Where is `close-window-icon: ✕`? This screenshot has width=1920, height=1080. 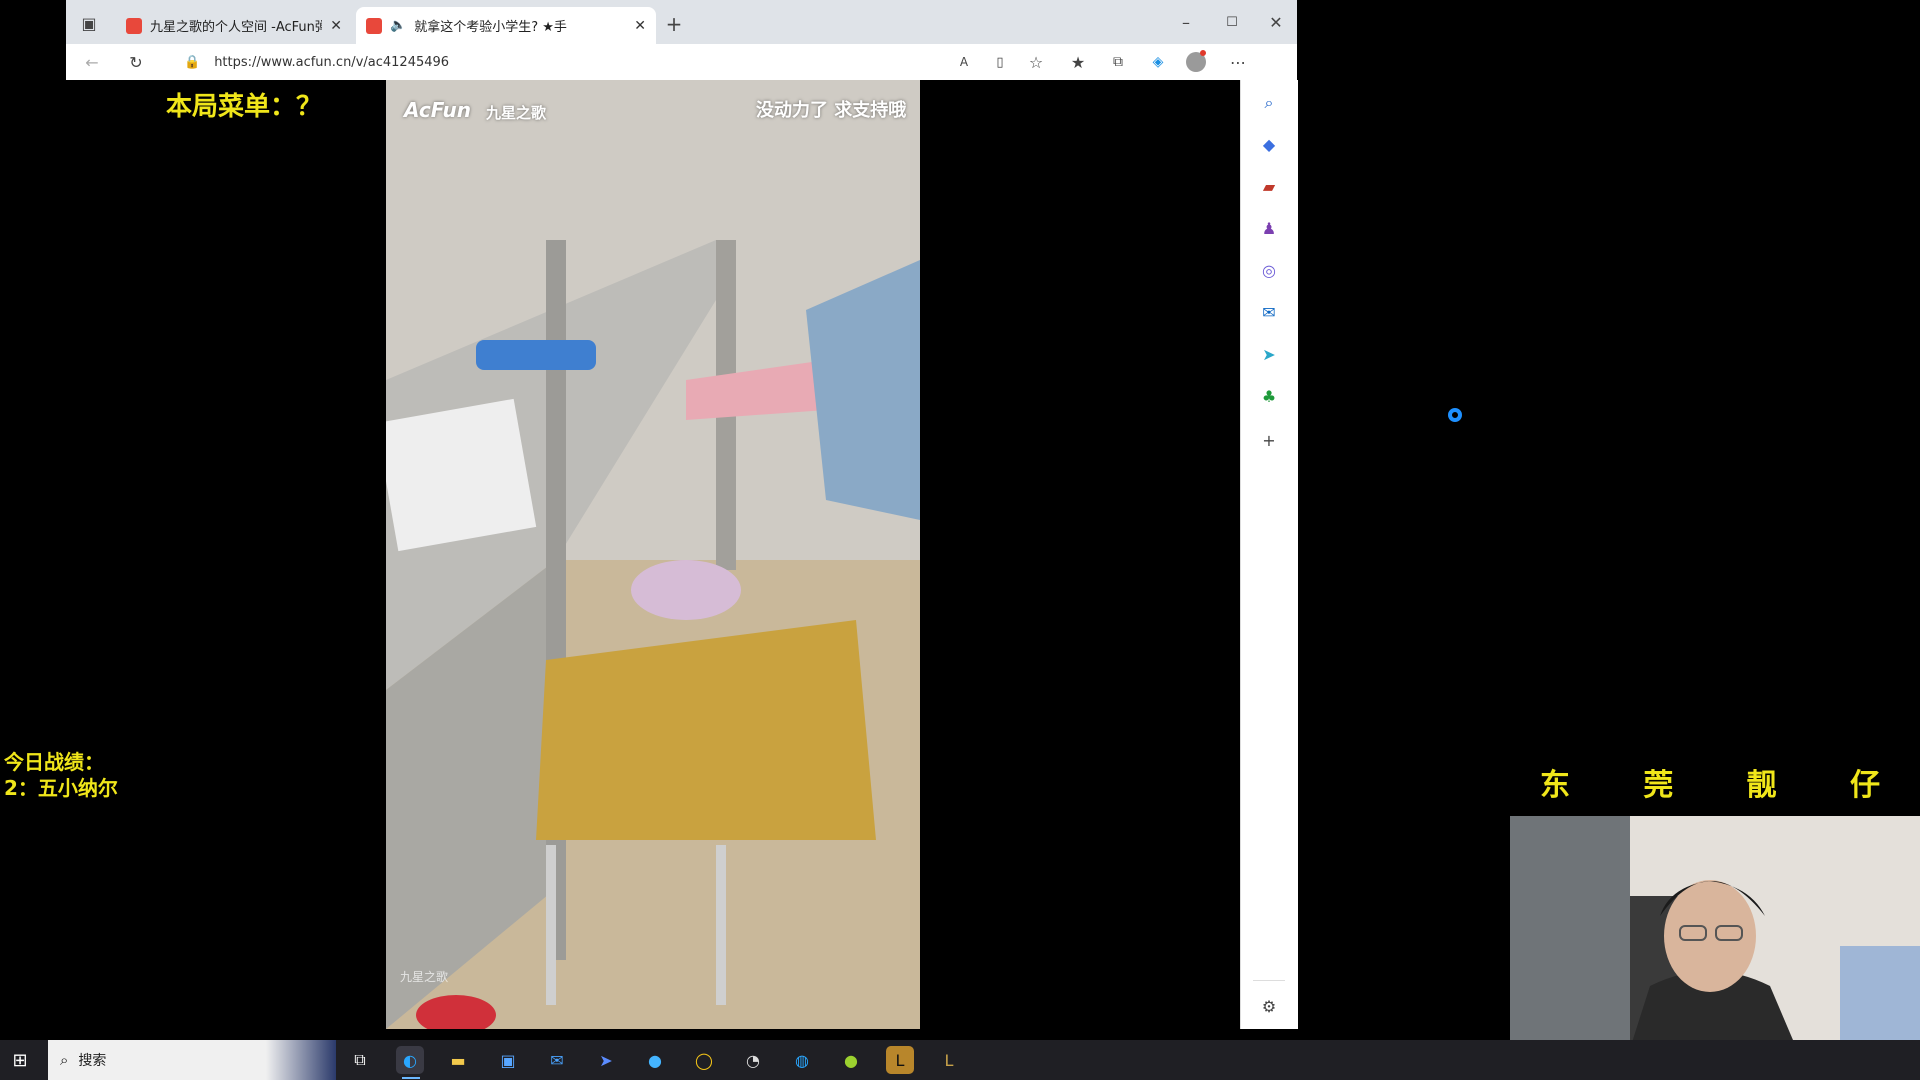
close-window-icon: ✕ is located at coordinates (1276, 22).